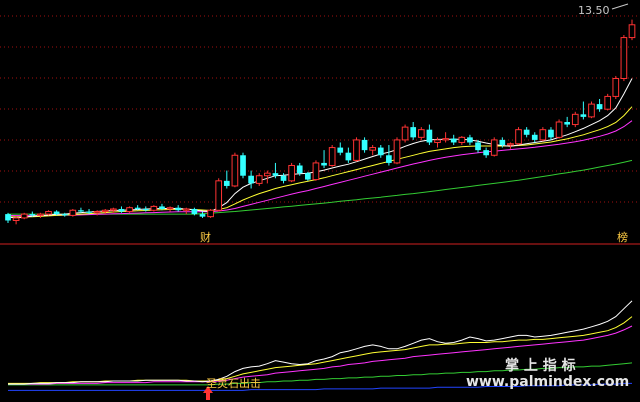  I want to click on price-label: 13.50, so click(594, 10).